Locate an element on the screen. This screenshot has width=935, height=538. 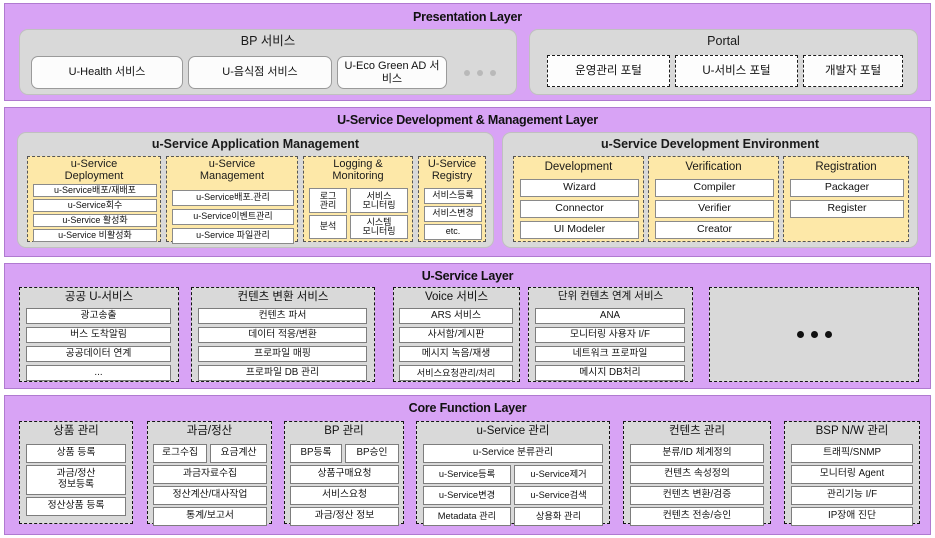
portal-u-service: U-서비스 포털 is located at coordinates (736, 71).